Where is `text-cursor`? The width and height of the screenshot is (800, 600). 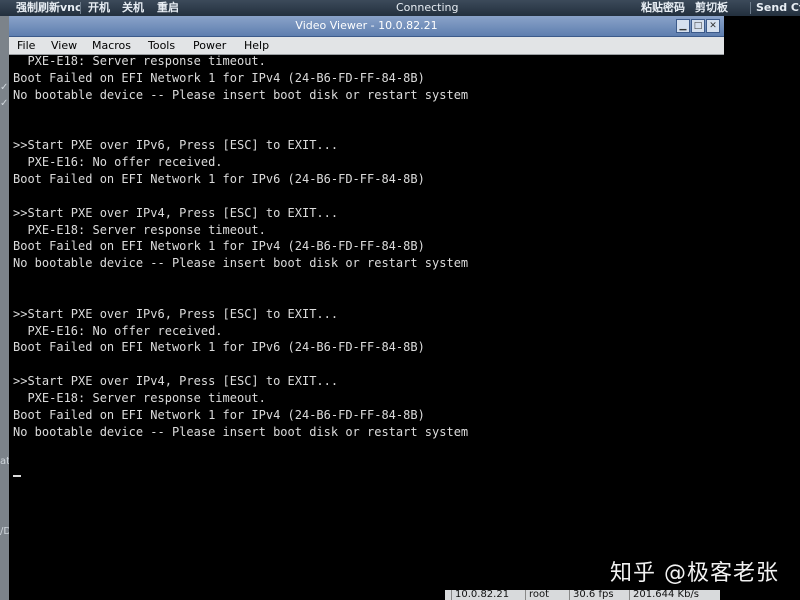 text-cursor is located at coordinates (17, 476).